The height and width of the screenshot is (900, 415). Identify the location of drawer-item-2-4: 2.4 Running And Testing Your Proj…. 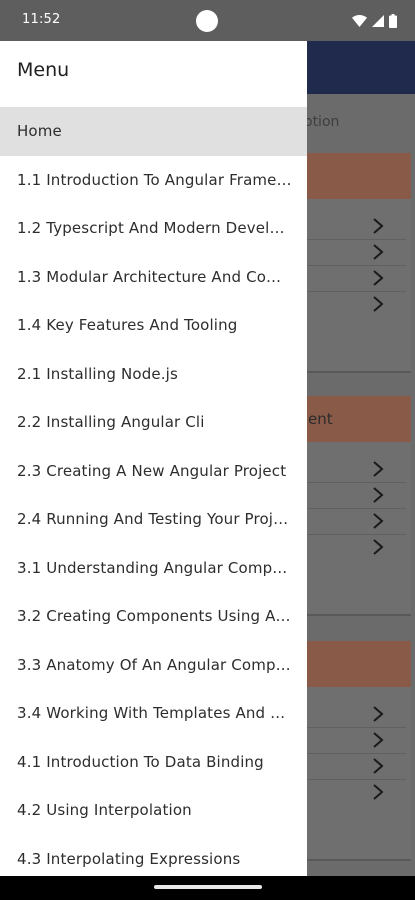
(153, 519).